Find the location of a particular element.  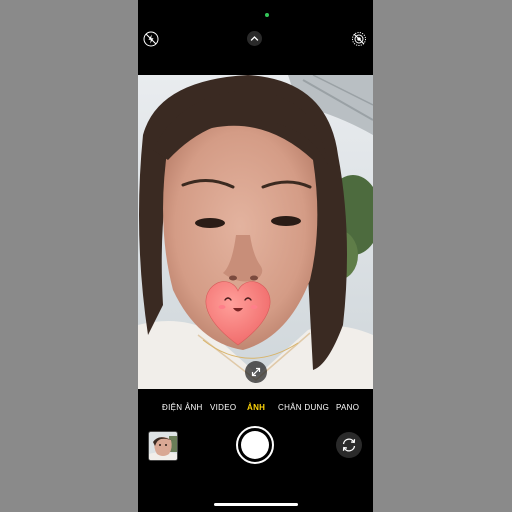

last-photo-thumbnail is located at coordinates (163, 446).